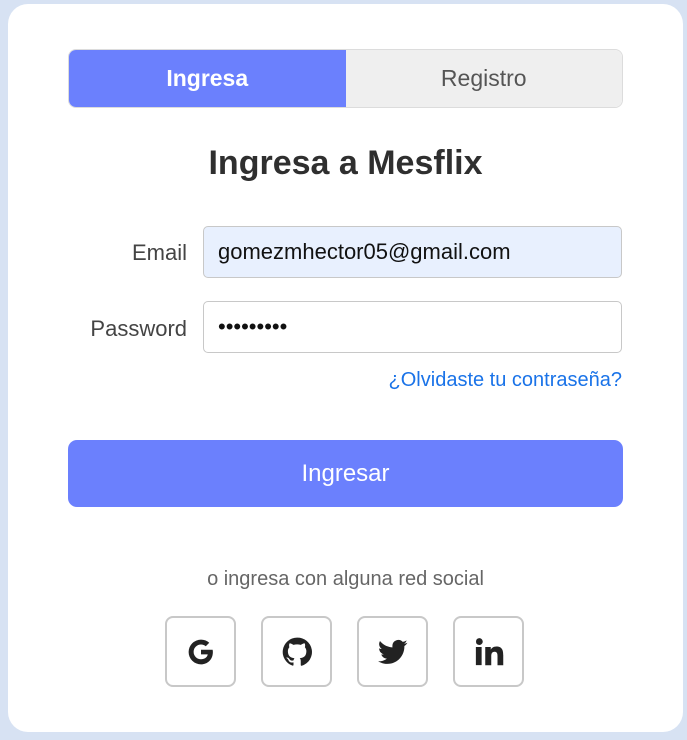 This screenshot has width=687, height=740. Describe the element at coordinates (207, 78) in the screenshot. I see `tab-login: Ingresa` at that location.